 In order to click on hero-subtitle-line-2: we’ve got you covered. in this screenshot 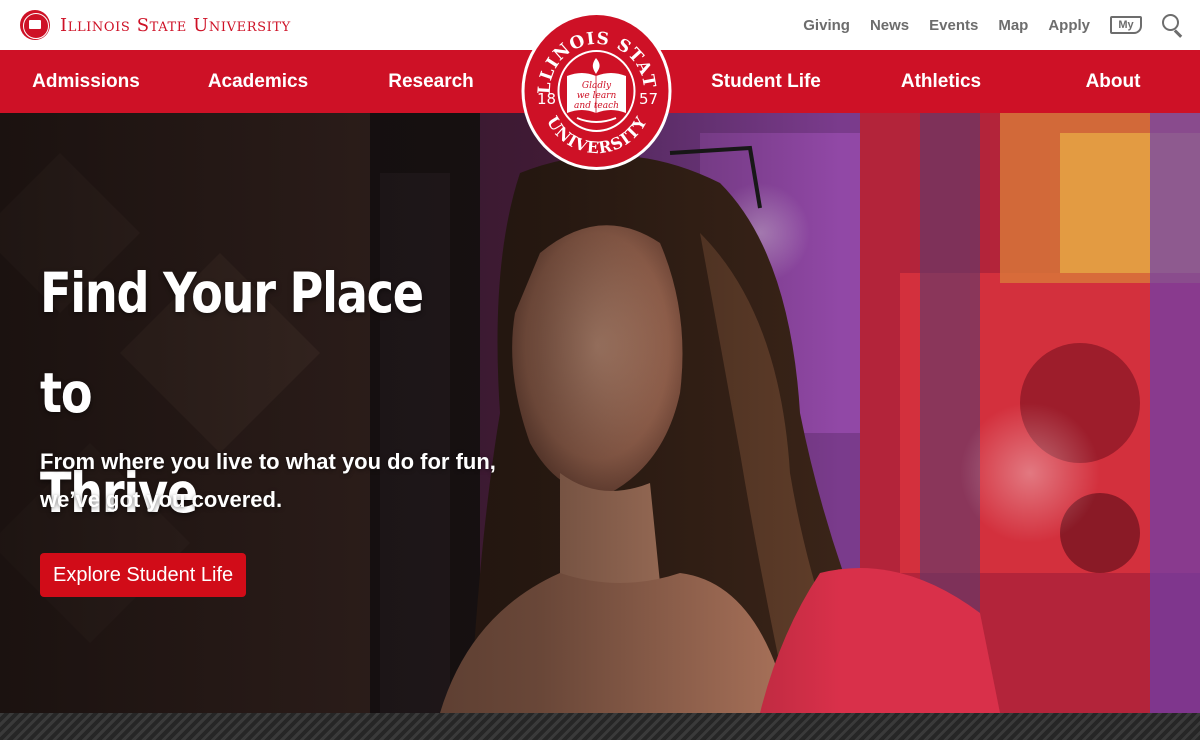, I will do `click(161, 499)`.